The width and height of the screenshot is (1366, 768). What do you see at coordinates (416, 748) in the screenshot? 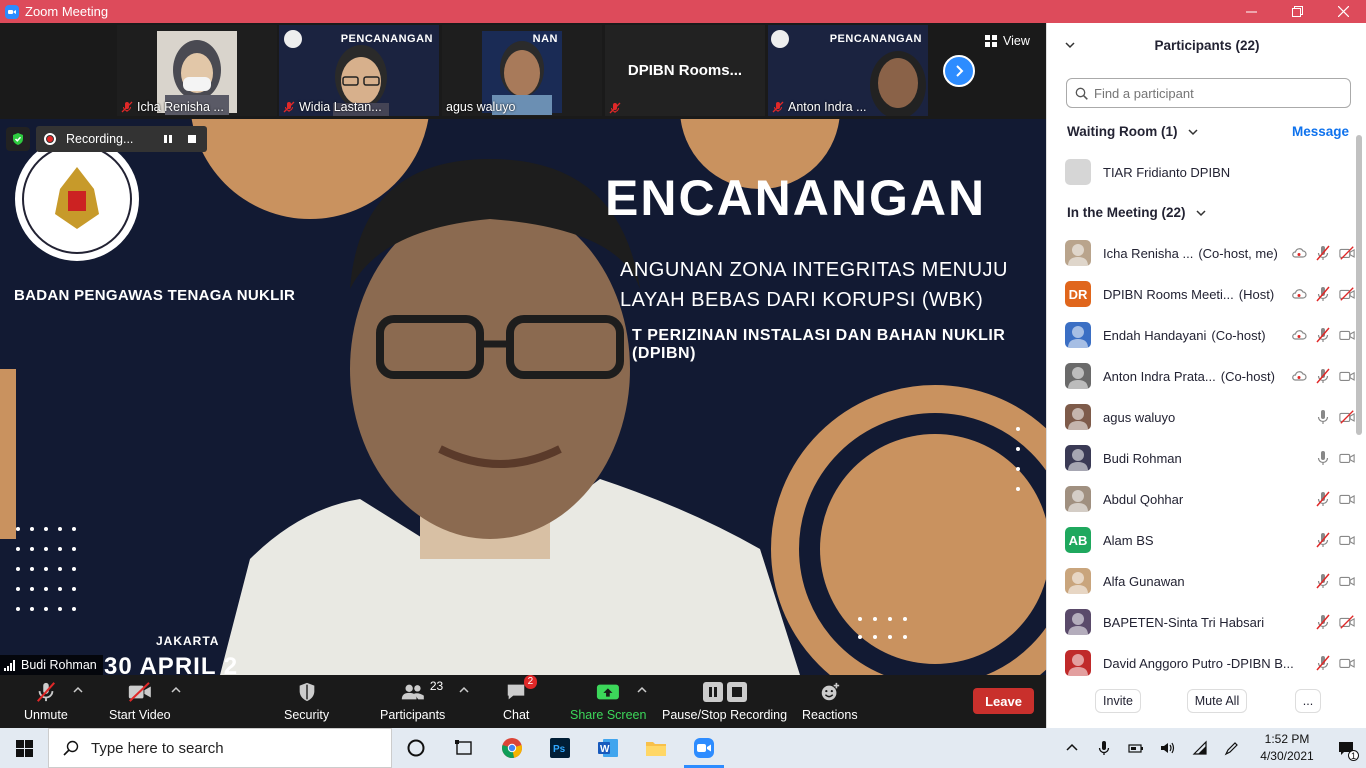
I see `cortana-icon` at bounding box center [416, 748].